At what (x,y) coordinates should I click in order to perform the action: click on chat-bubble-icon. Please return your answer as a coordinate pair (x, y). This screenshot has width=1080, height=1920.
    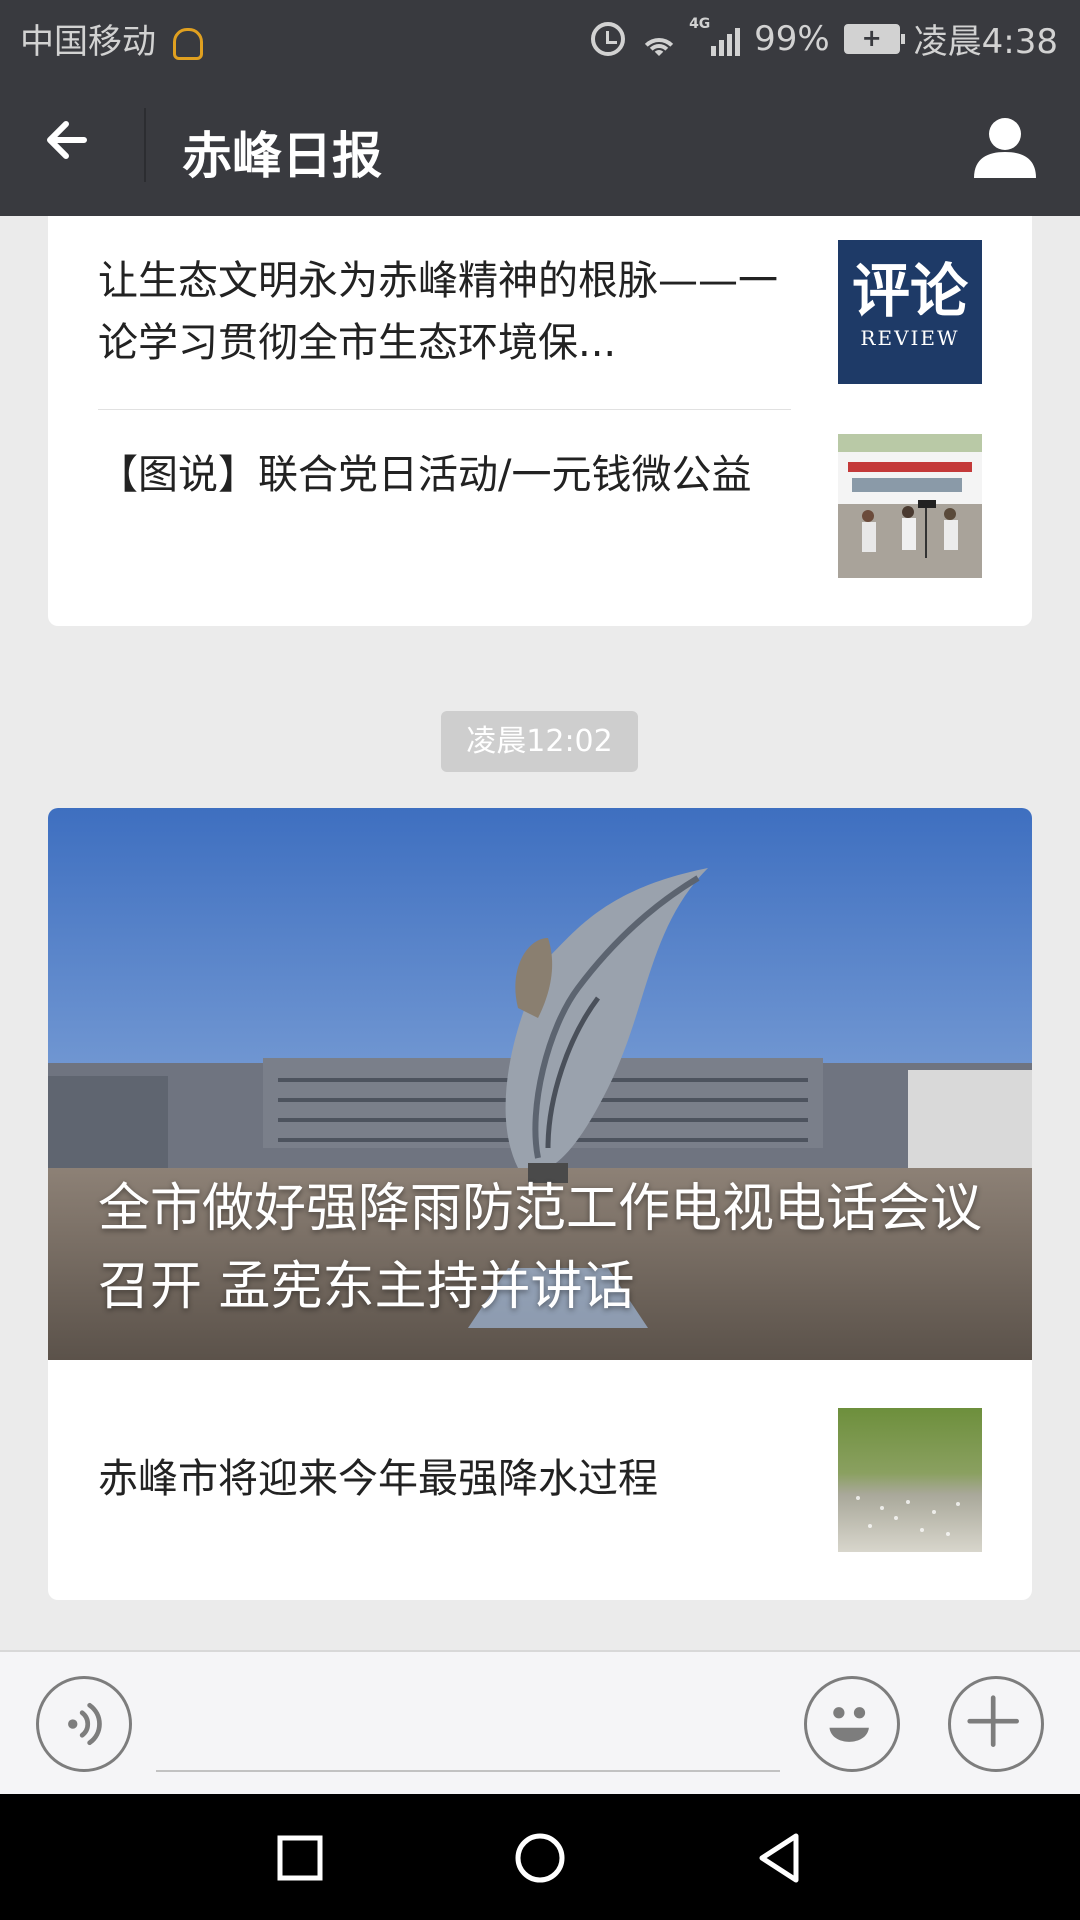
    Looking at the image, I should click on (187, 43).